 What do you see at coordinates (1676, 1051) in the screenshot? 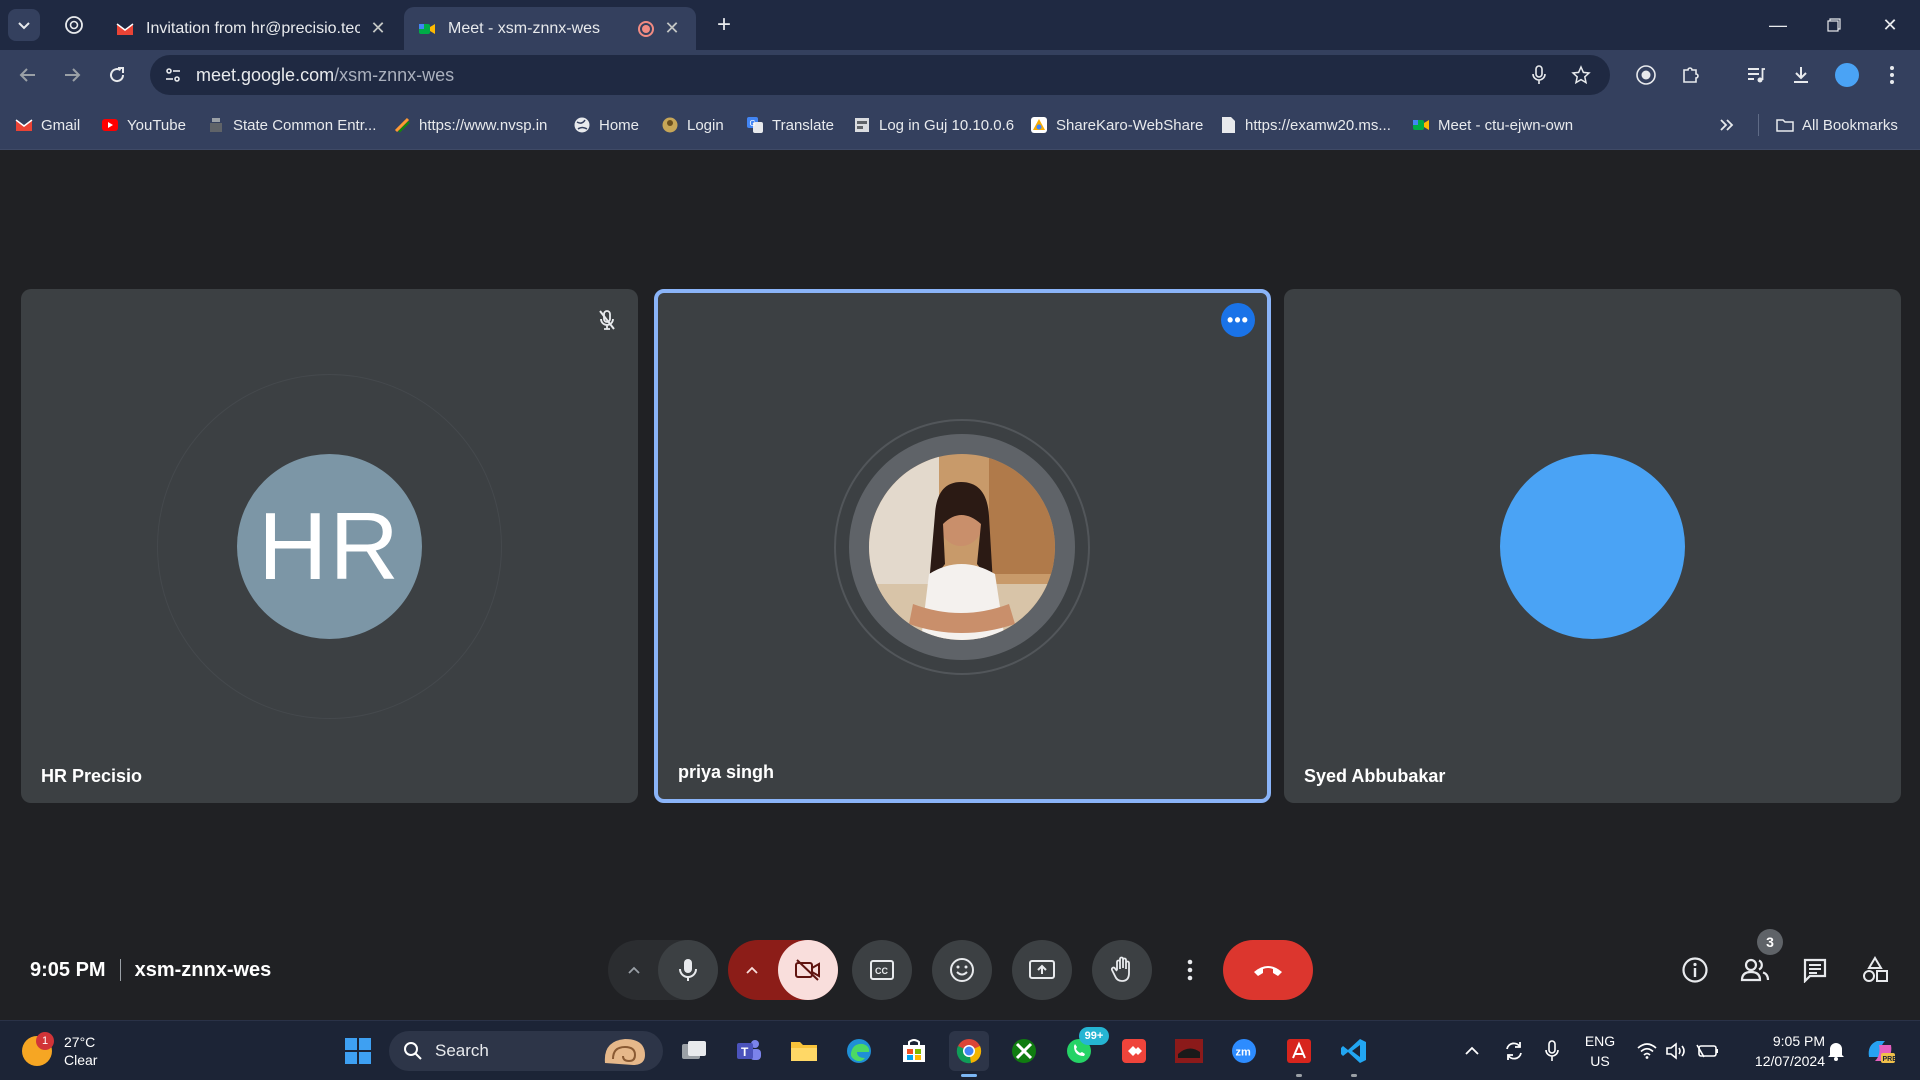
I see `volume-button` at bounding box center [1676, 1051].